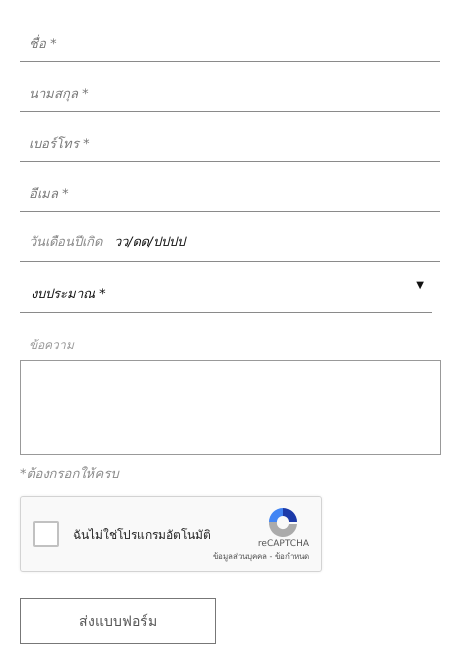 This screenshot has height=658, width=461. I want to click on message-field, so click(230, 407).